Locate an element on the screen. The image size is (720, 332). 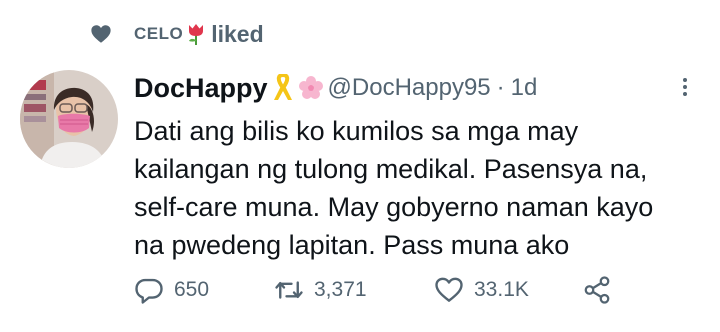
heart-filled-icon is located at coordinates (101, 34).